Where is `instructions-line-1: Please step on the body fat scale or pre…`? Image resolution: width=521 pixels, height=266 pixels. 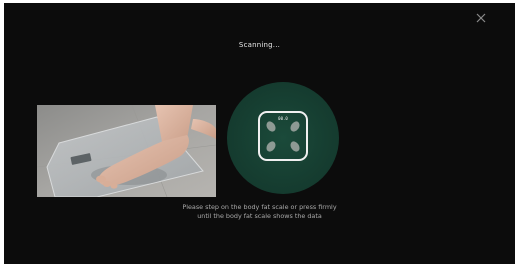 instructions-line-1: Please step on the body fat scale or pre… is located at coordinates (259, 207).